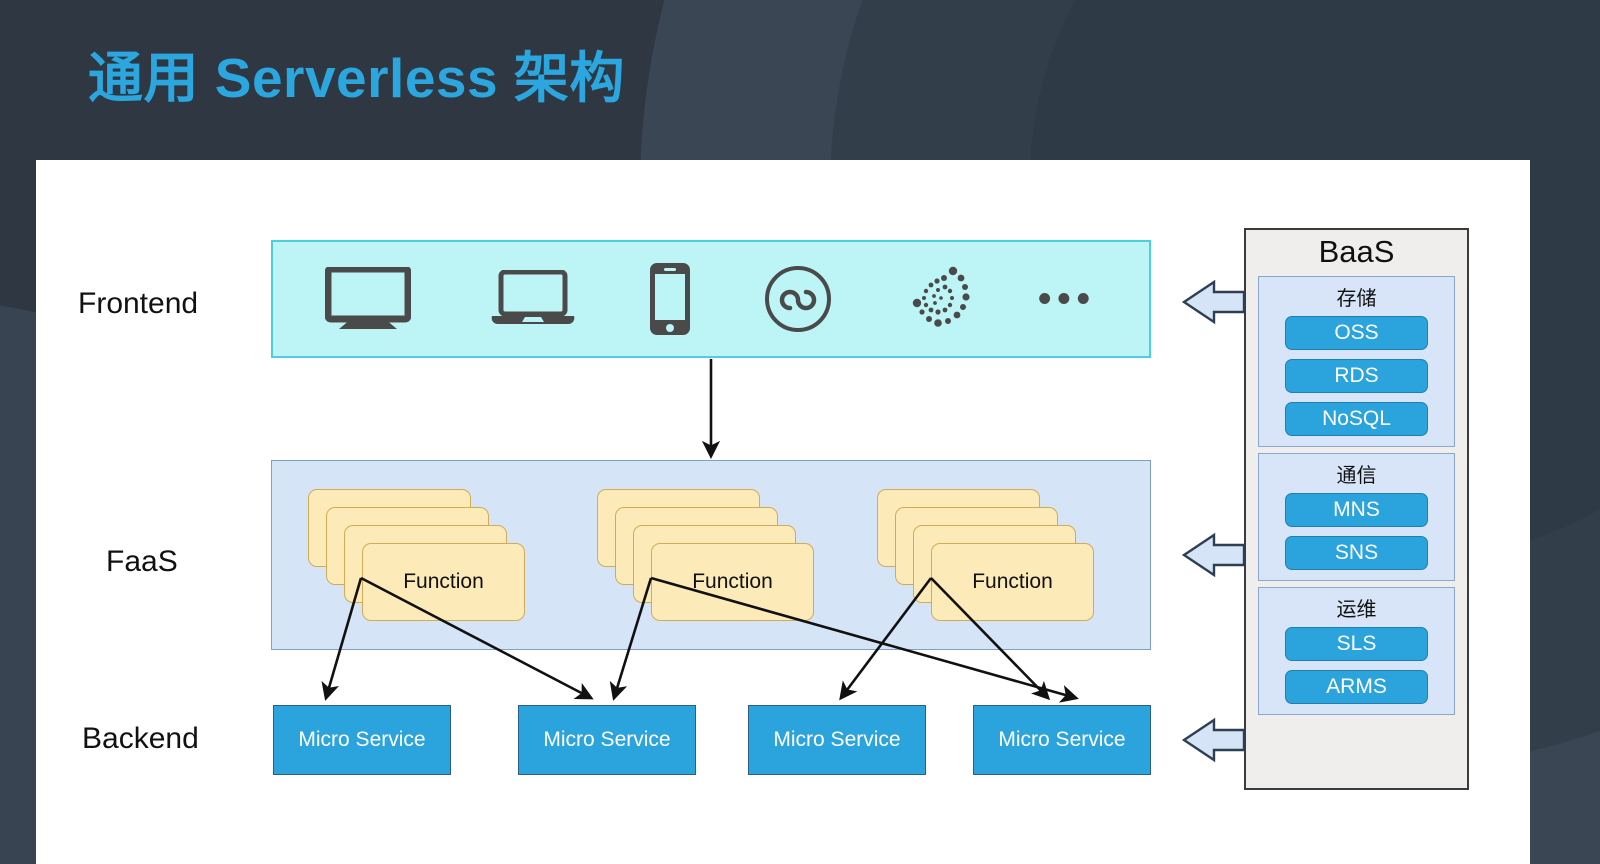 The height and width of the screenshot is (864, 1600). Describe the element at coordinates (1356, 643) in the screenshot. I see `baas-service-sls: SLS` at that location.